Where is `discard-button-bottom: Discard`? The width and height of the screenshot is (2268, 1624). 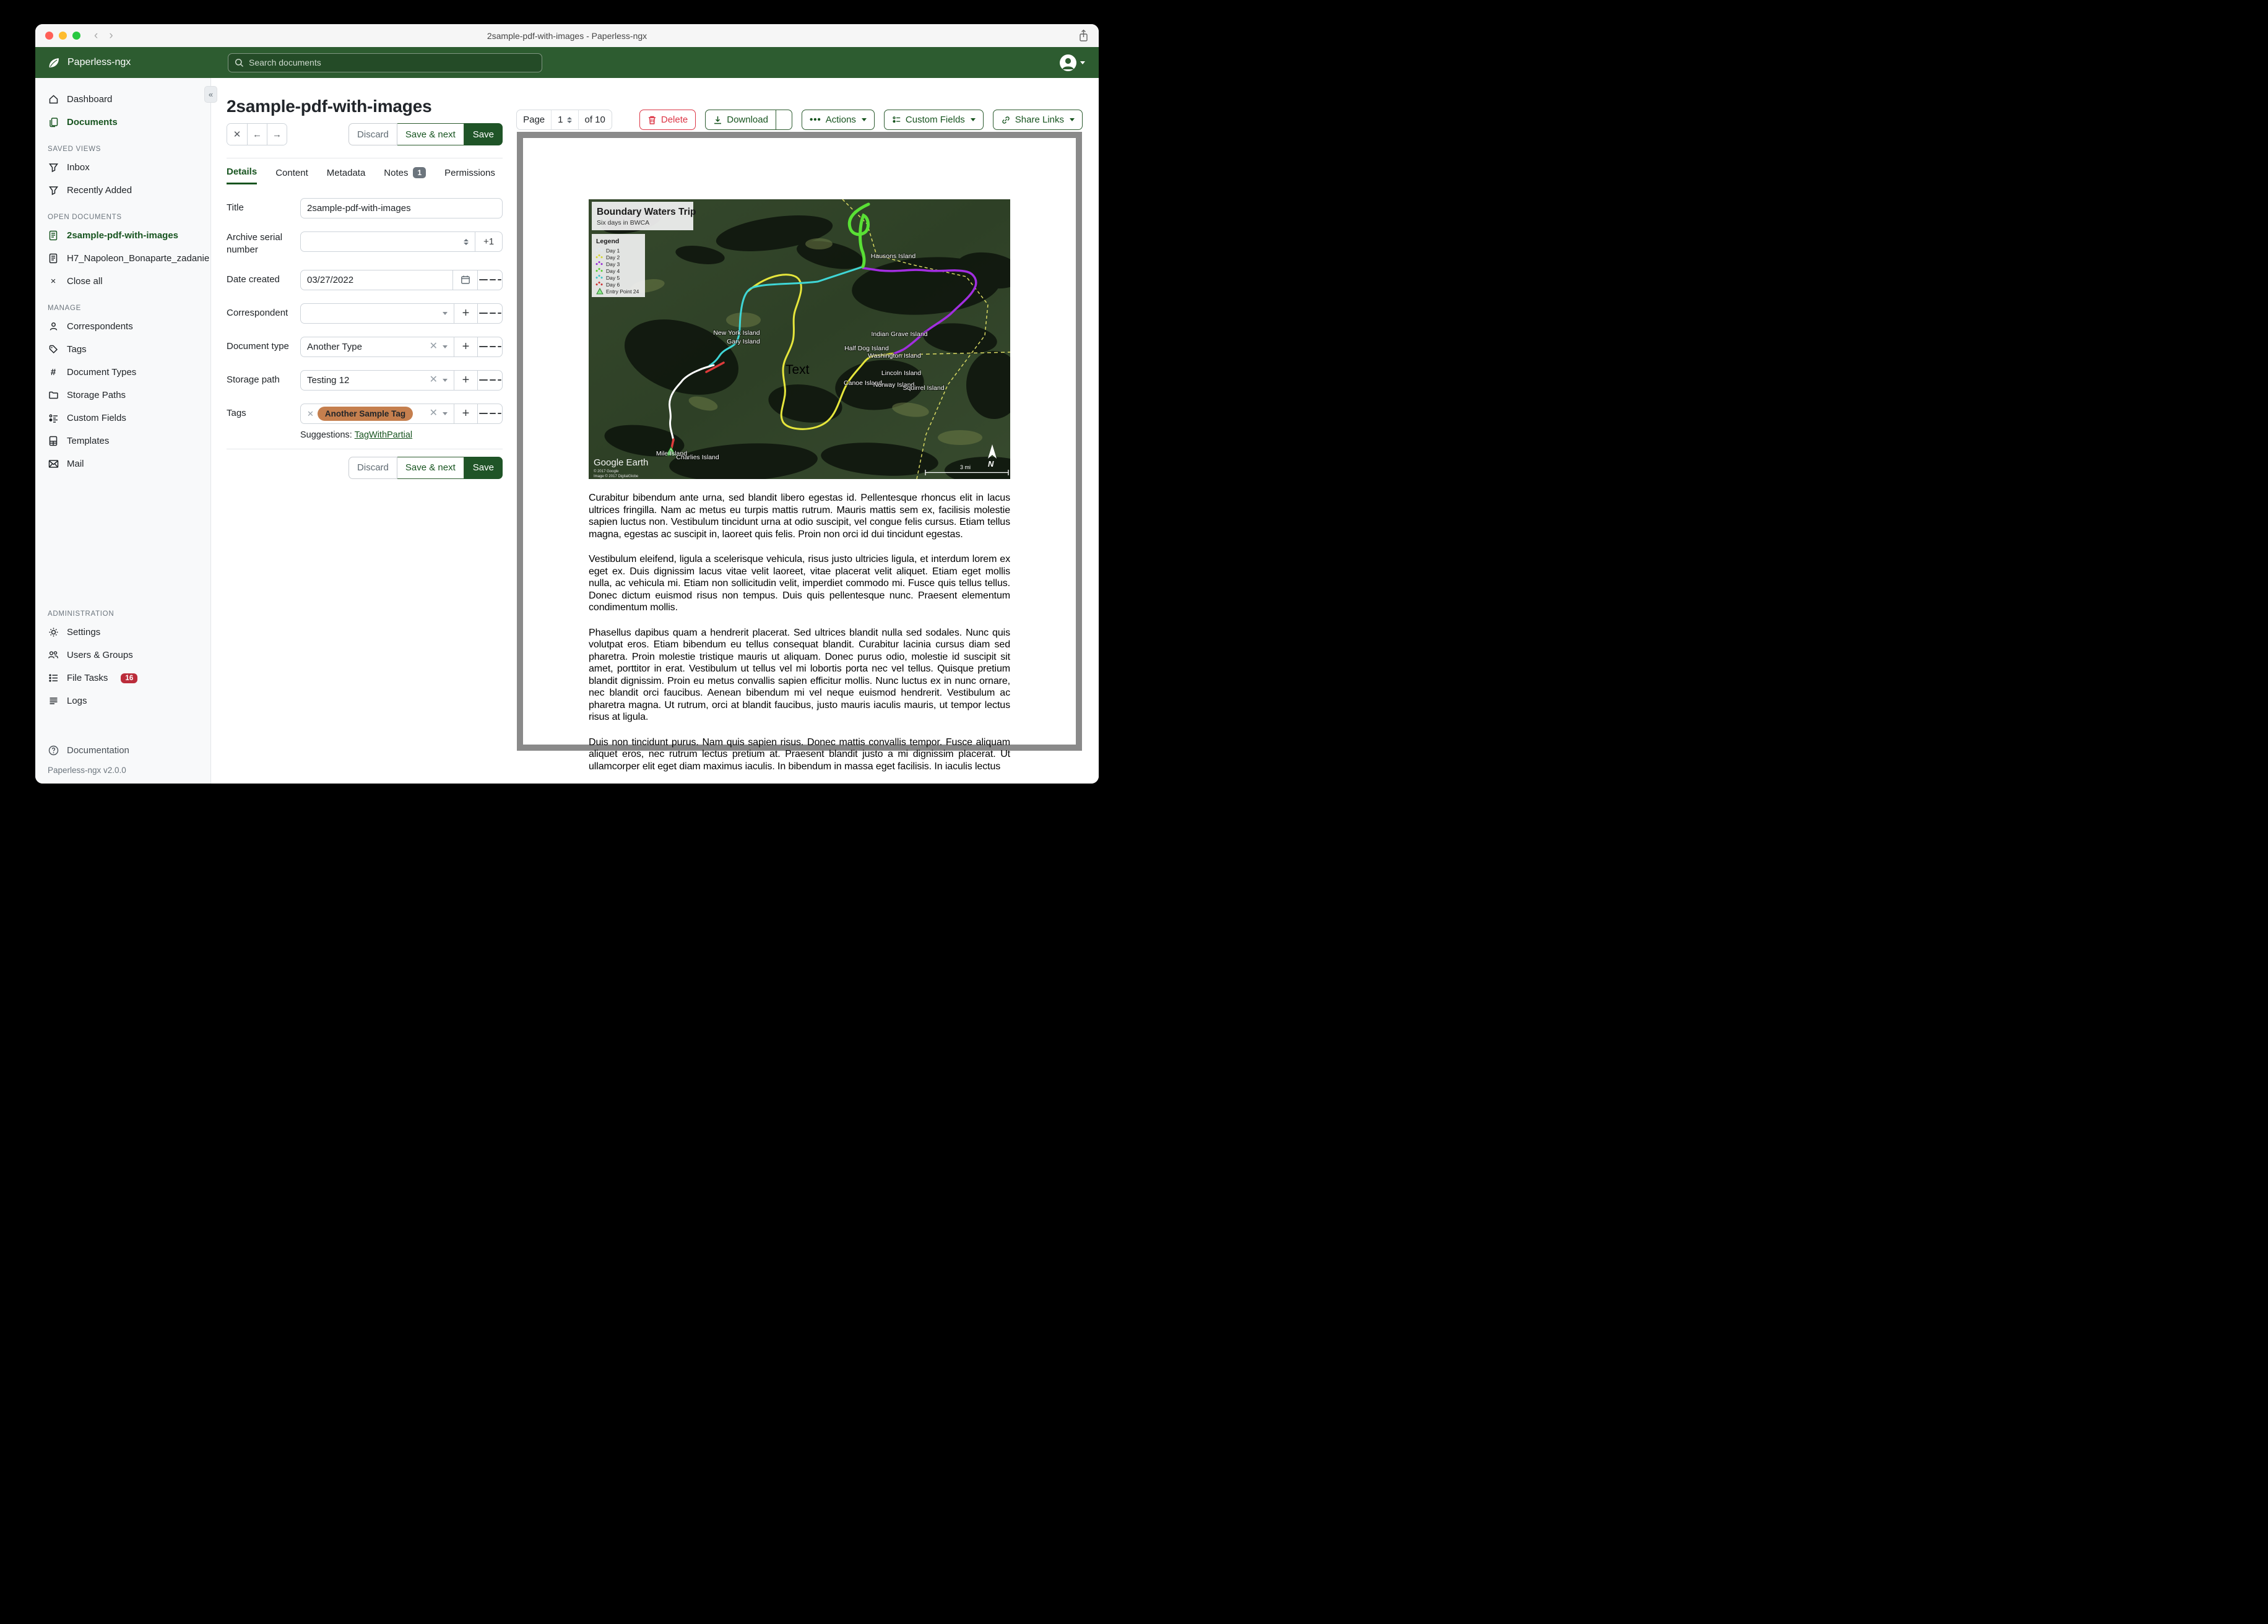
discard-button-bottom: Discard is located at coordinates (372, 467).